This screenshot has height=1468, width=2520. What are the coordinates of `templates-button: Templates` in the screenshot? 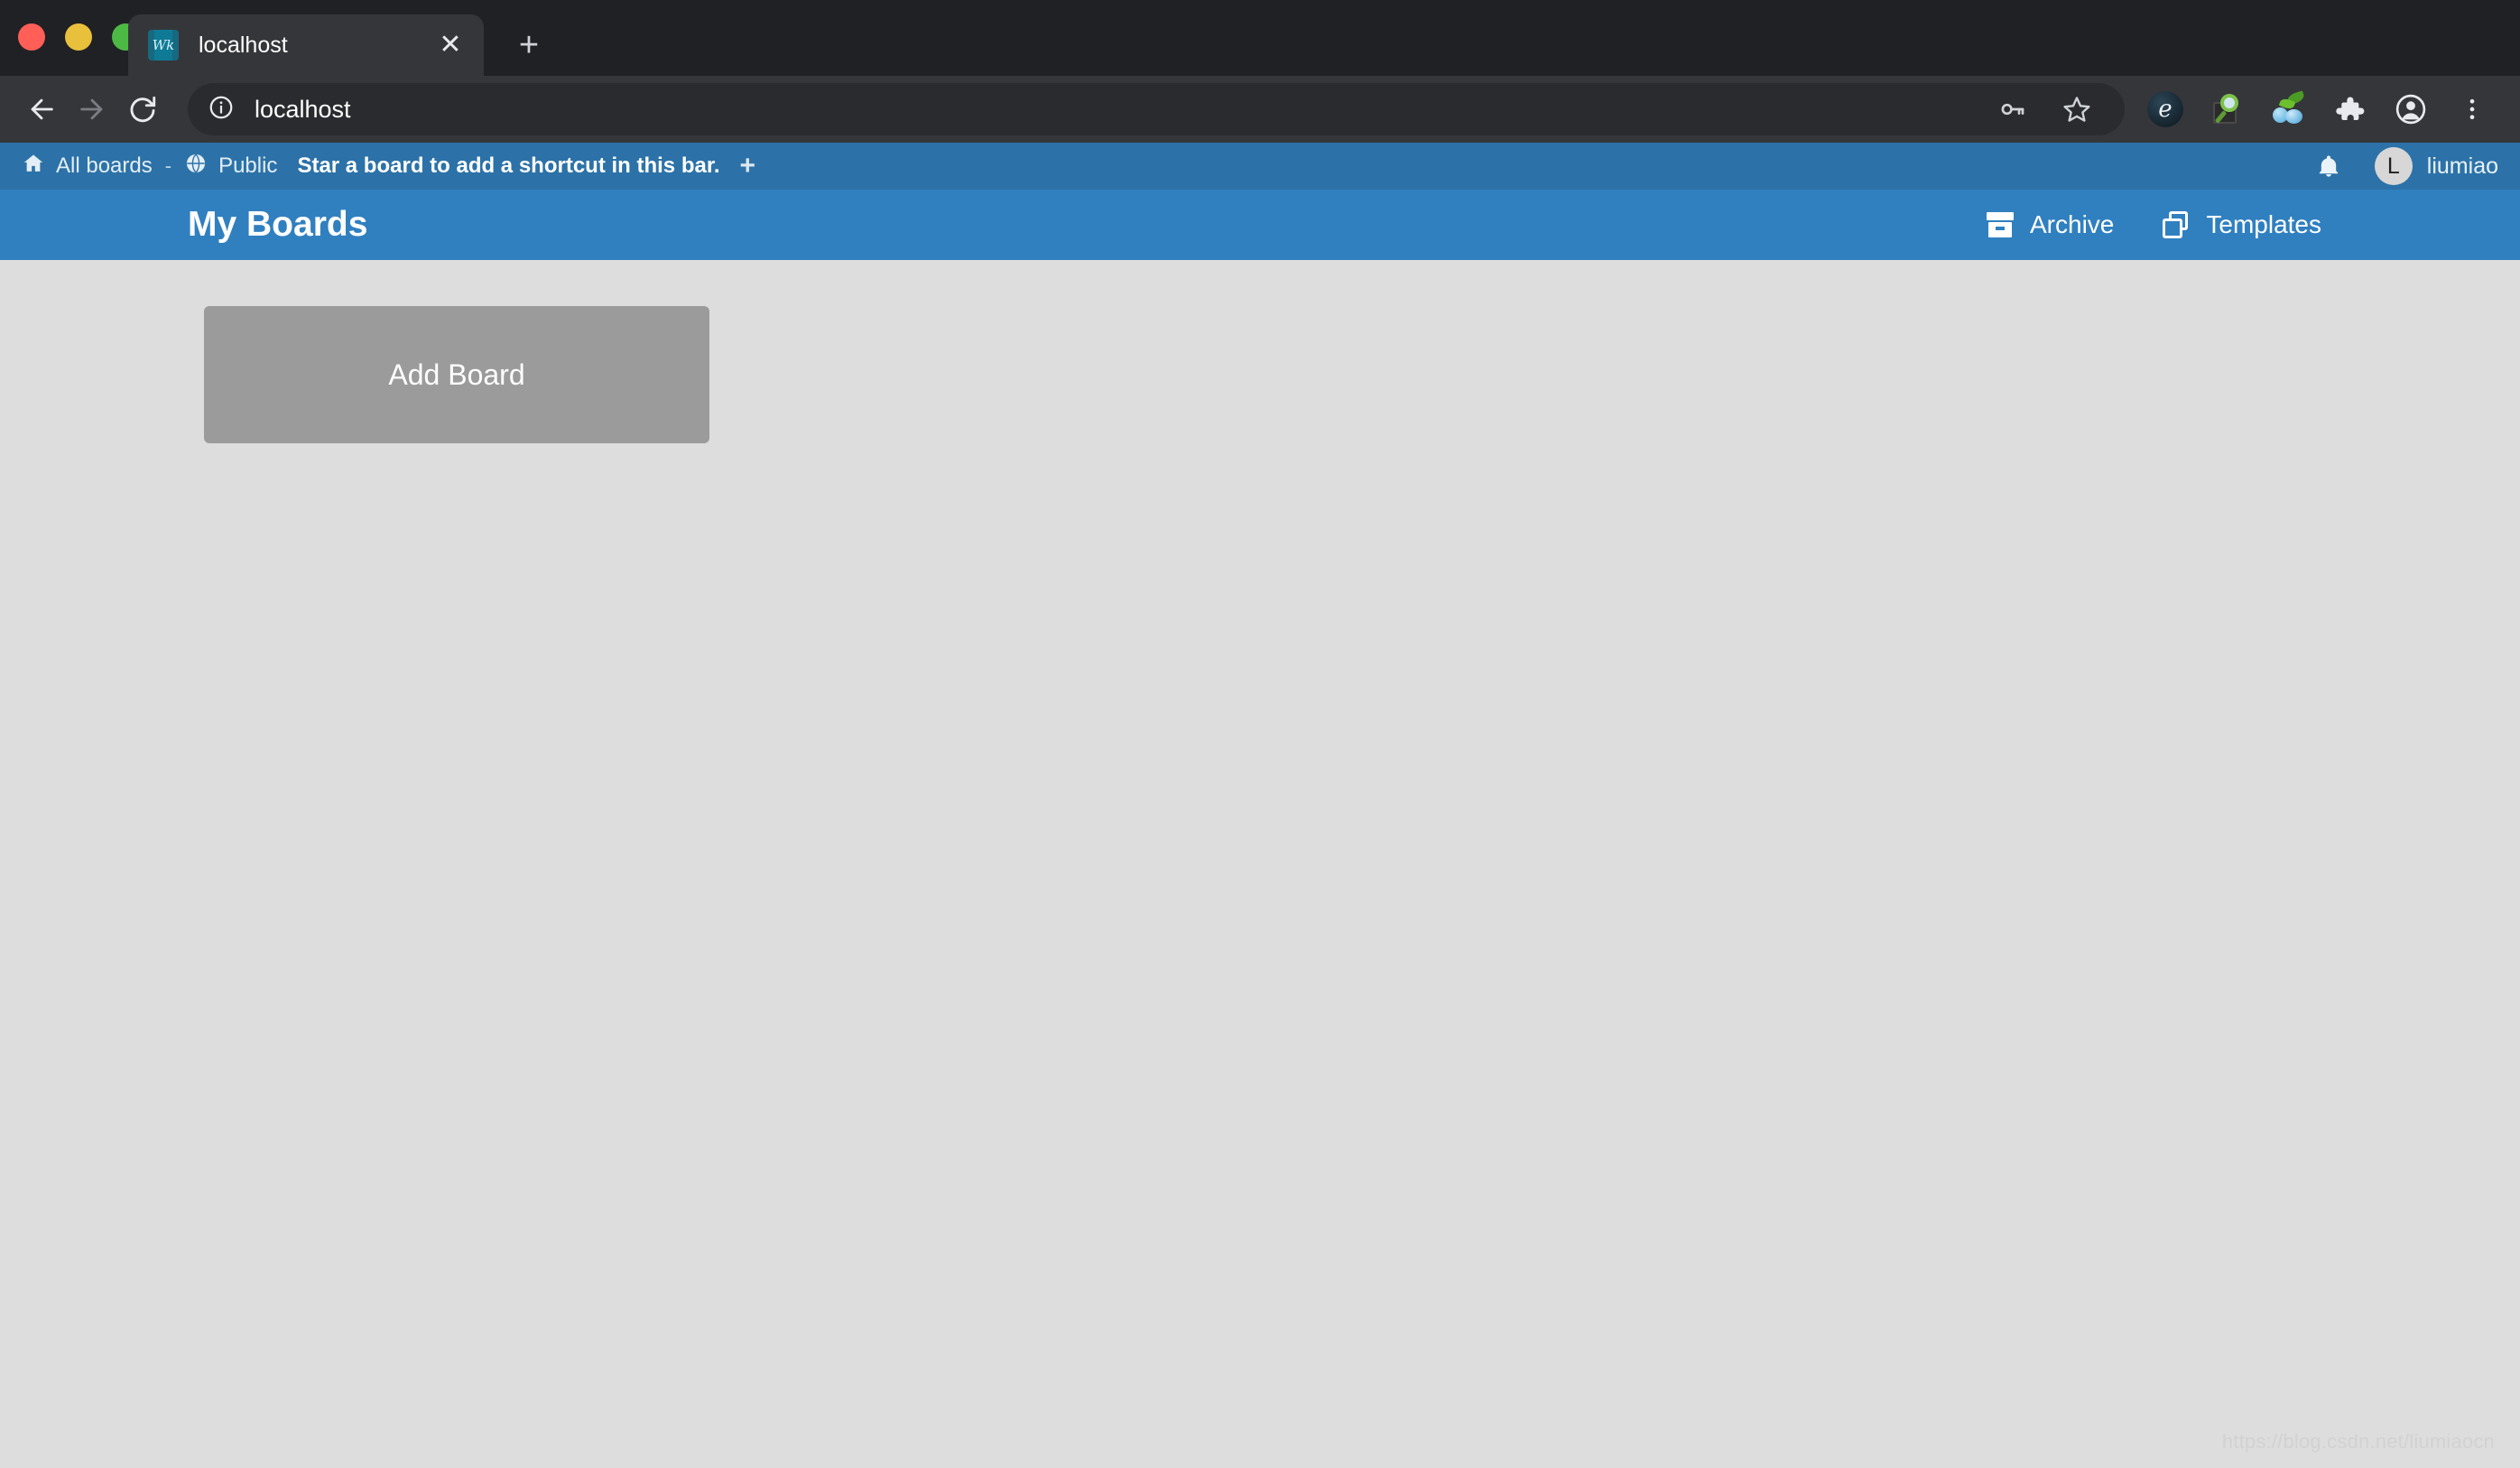 It's located at (2242, 224).